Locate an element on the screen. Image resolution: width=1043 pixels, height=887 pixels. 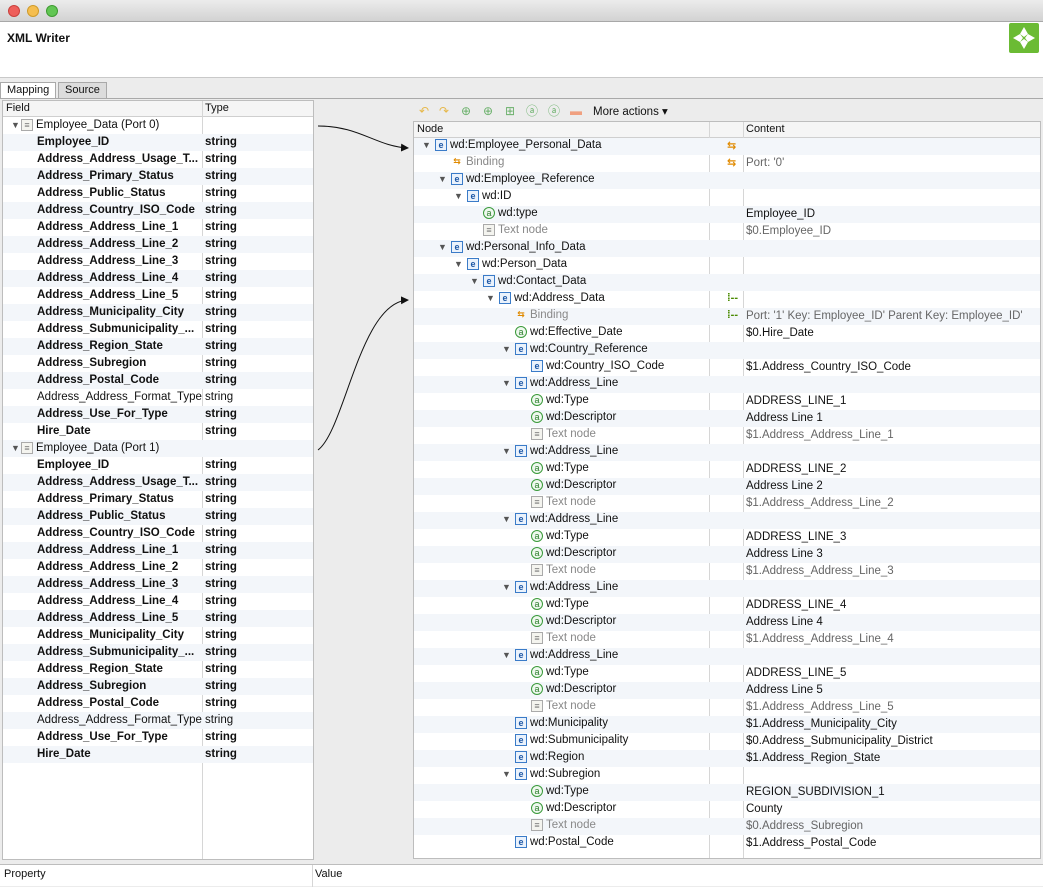
field-column-header: Field is located at coordinates (18, 108).